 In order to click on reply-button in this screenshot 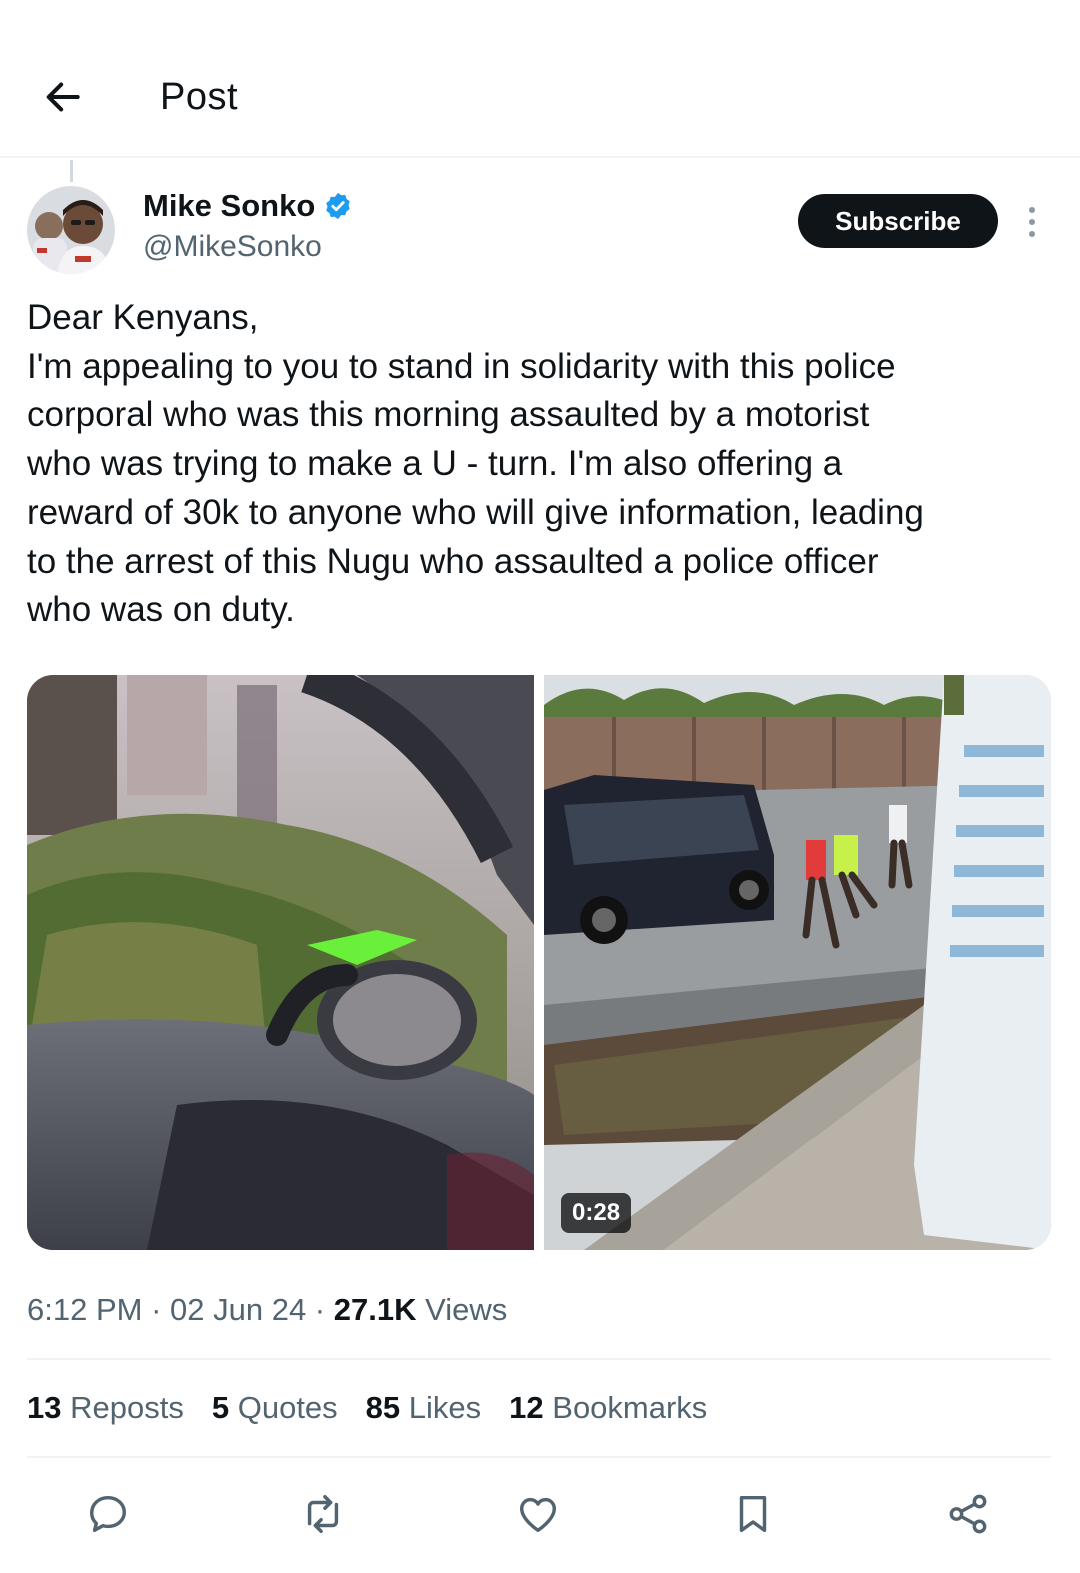, I will do `click(108, 1514)`.